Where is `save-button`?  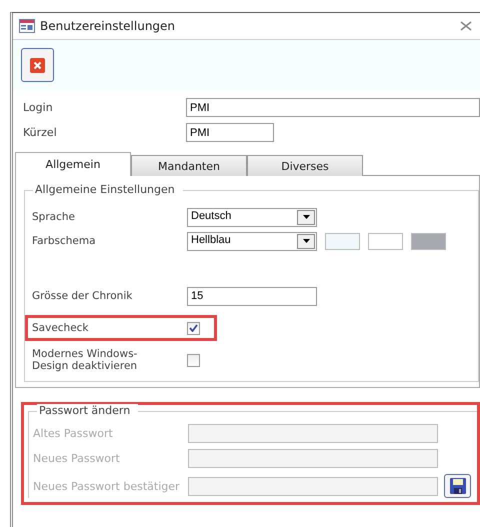
save-button is located at coordinates (457, 486).